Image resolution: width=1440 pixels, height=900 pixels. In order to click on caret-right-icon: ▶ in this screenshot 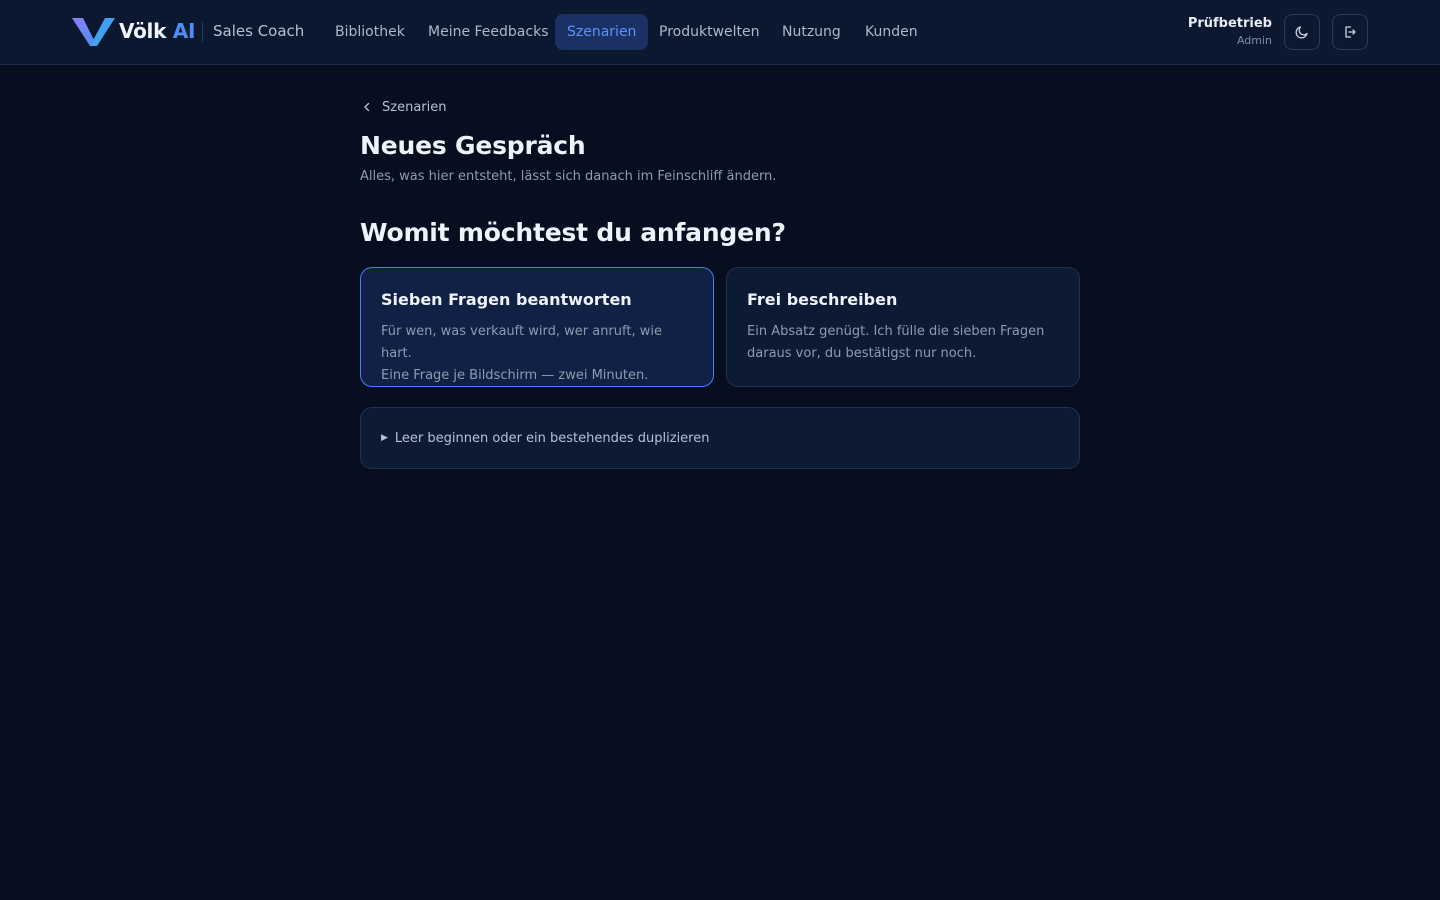, I will do `click(384, 438)`.